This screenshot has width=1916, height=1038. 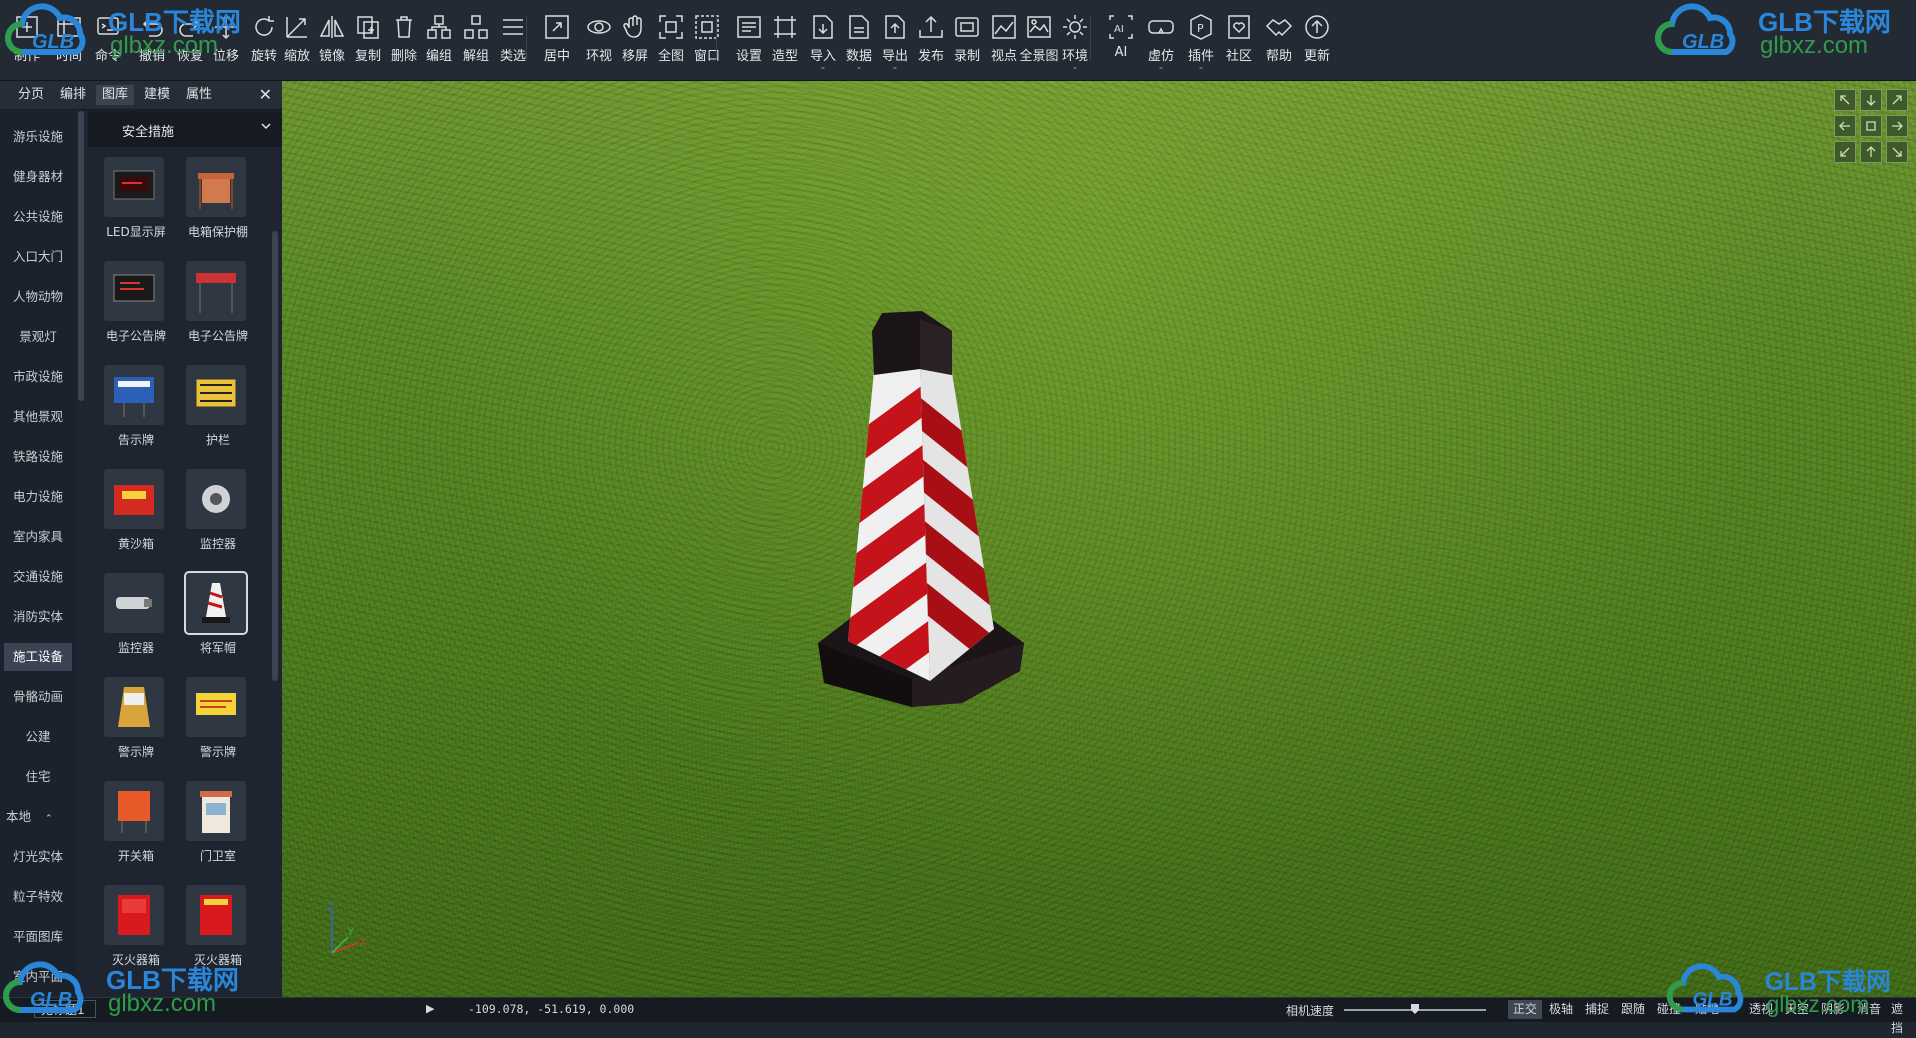 What do you see at coordinates (1869, 1009) in the screenshot?
I see `status-toggle: 消音` at bounding box center [1869, 1009].